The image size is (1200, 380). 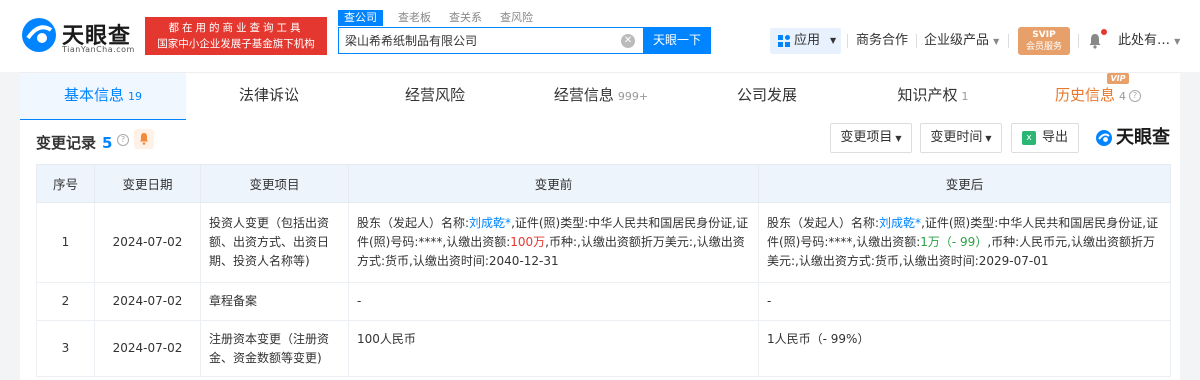 I want to click on tab-label: 经营风险, so click(x=434, y=95).